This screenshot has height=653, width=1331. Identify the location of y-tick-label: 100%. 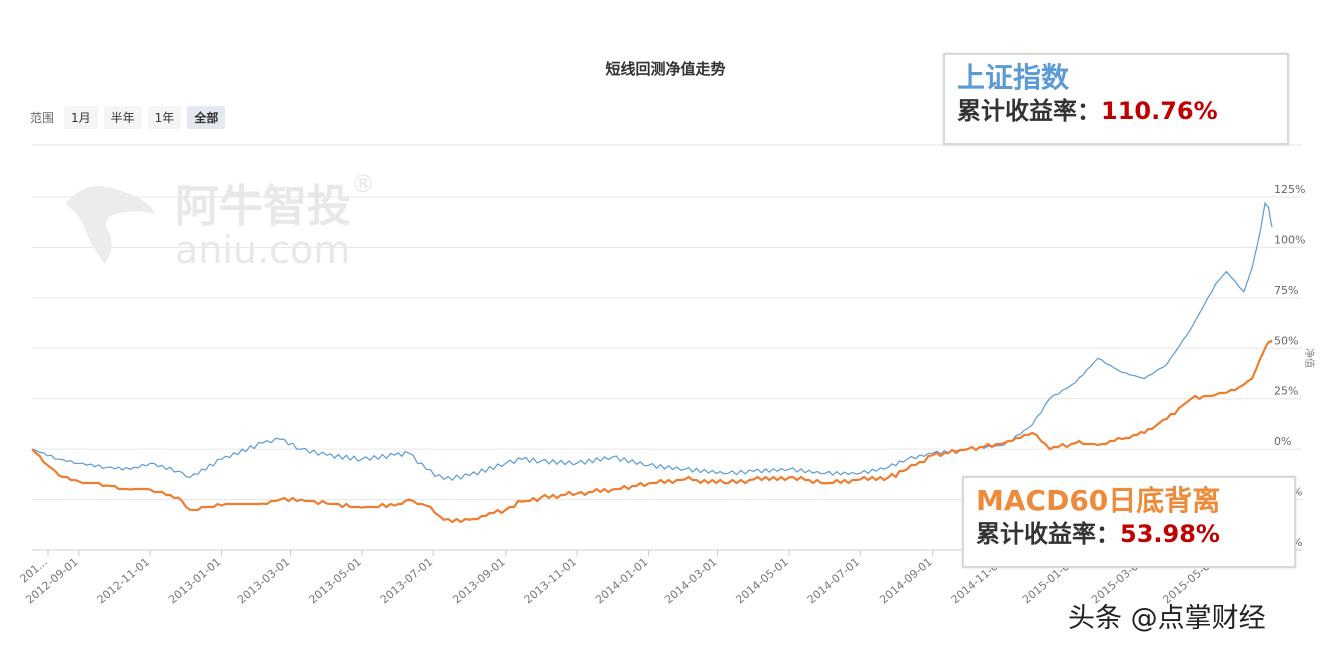
(1289, 239).